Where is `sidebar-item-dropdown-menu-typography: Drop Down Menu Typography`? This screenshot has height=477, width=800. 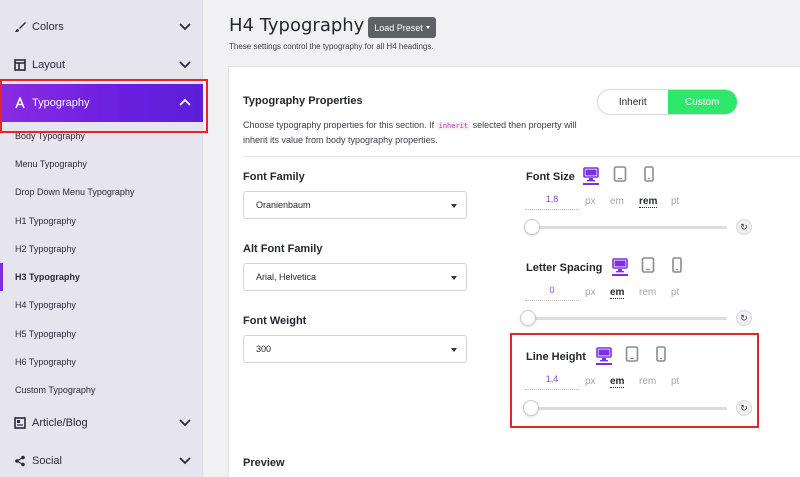
sidebar-item-dropdown-menu-typography: Drop Down Menu Typography is located at coordinates (101, 192).